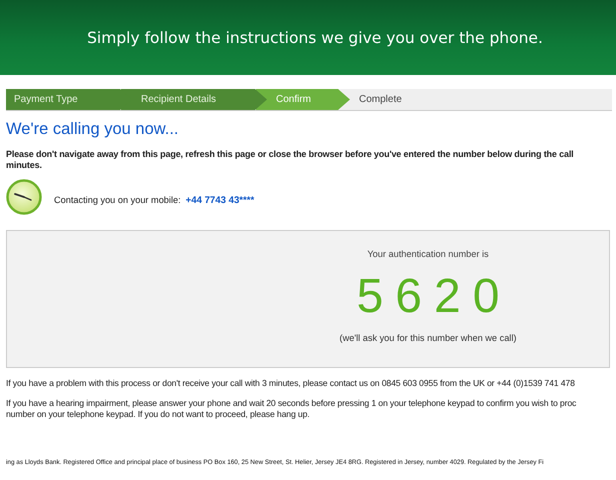 The image size is (616, 480). Describe the element at coordinates (291, 409) in the screenshot. I see `help-paragraph: If you have a hearing impairment, please answer your phone and wait 20 seconds before pressing 1 on your telephone keypad to confirm you wish to proc number on your telephone keypad. If you do not want to proceed, please hang up.` at that location.